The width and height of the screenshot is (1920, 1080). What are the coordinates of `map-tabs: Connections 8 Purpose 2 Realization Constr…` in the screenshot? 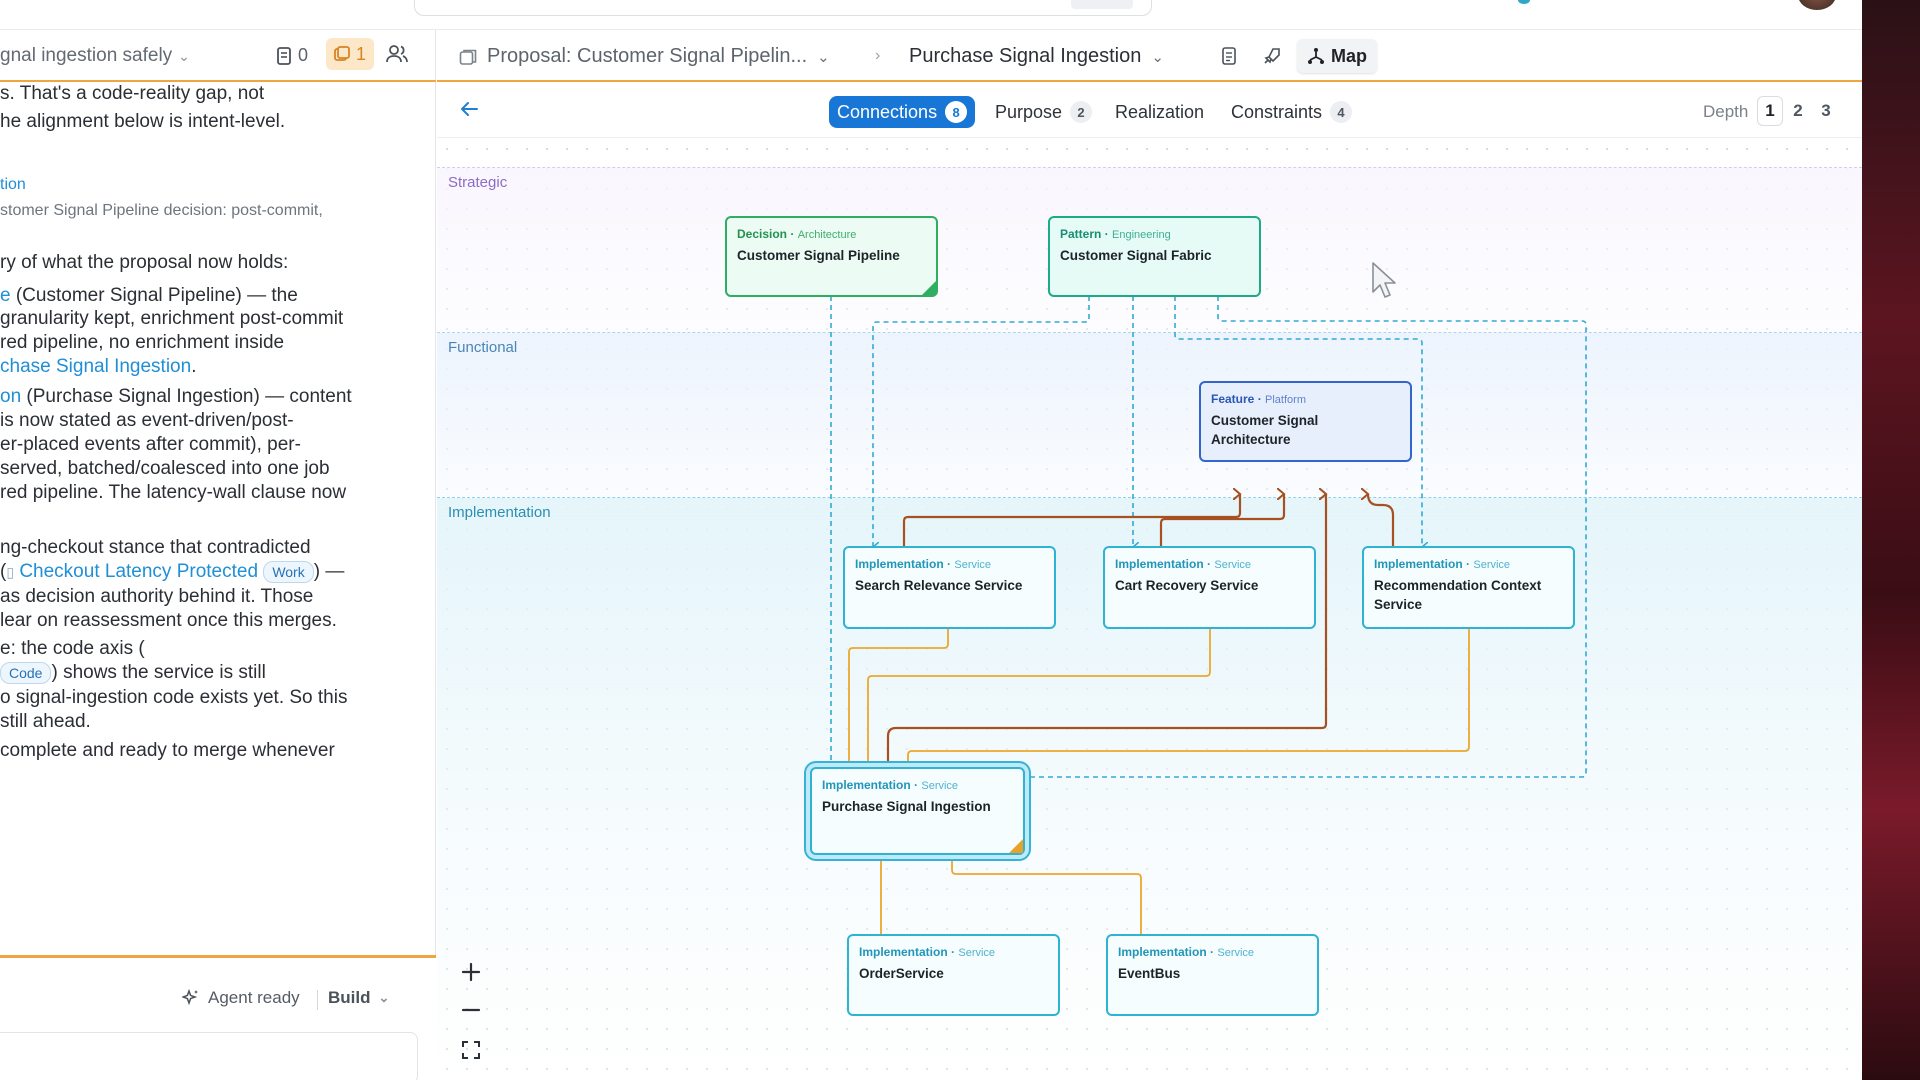 It's located at (1149, 110).